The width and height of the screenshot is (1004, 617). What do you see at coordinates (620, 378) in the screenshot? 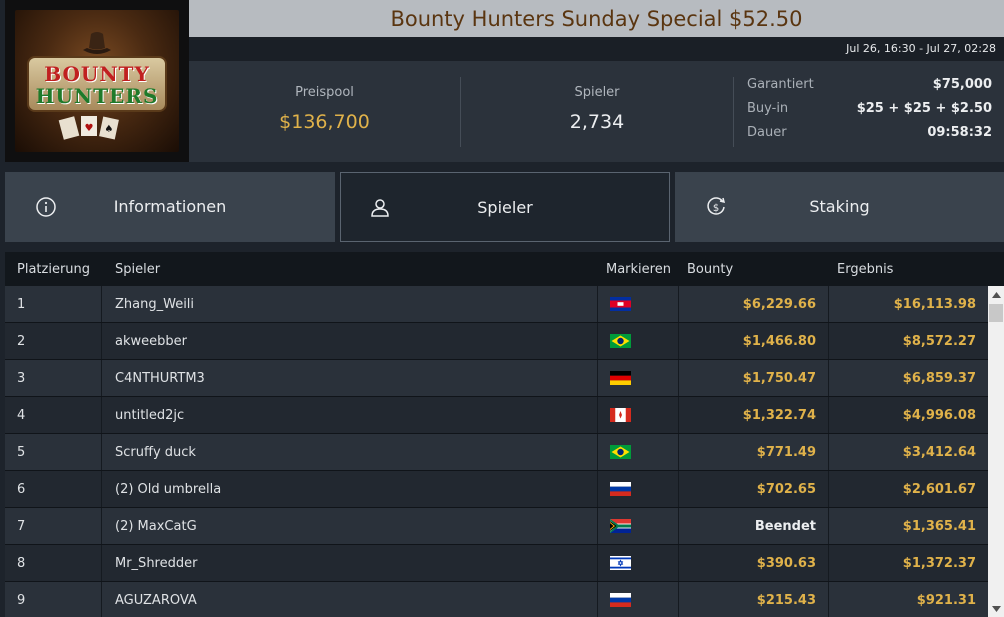
I see `germany-flag-icon` at bounding box center [620, 378].